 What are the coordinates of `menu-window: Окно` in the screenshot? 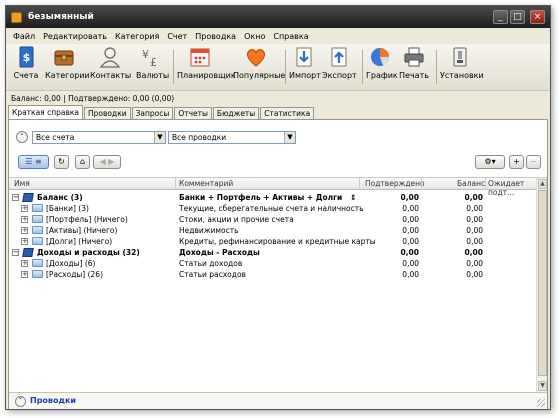 It's located at (254, 36).